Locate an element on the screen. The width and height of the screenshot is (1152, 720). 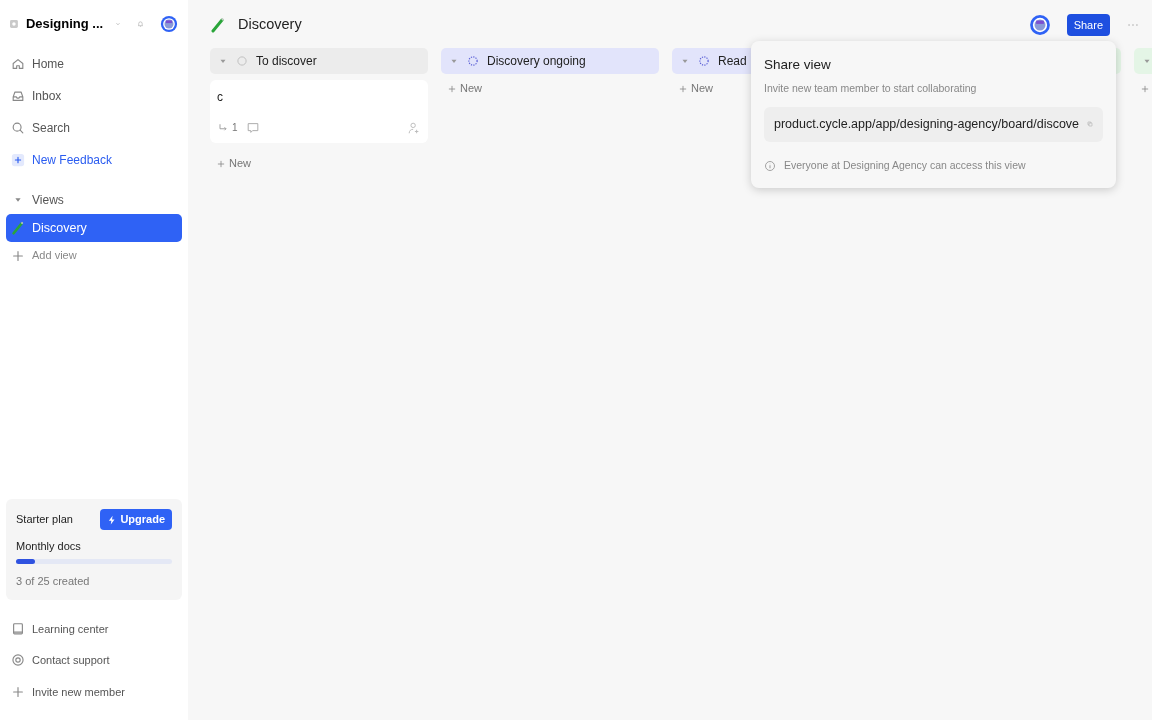
lifebuoy-icon is located at coordinates (18, 660).